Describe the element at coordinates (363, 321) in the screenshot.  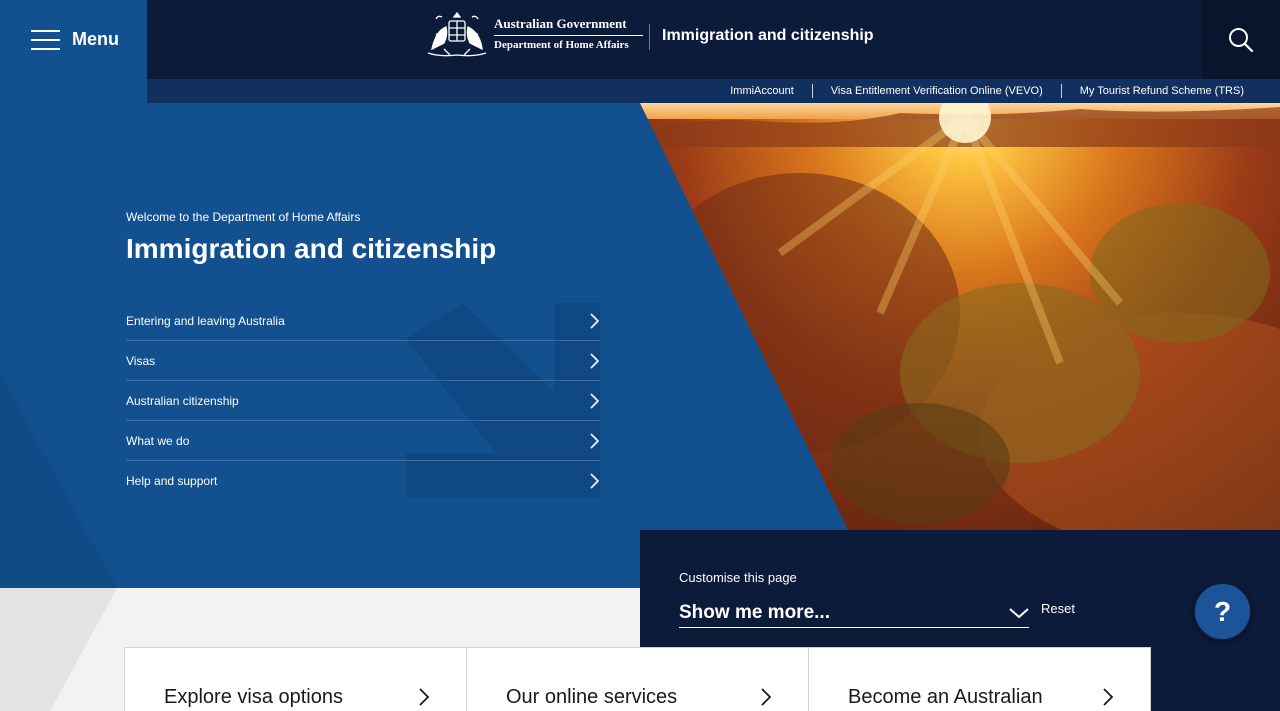
I see `nav-item-entering-leaving: Entering and leaving Australia` at that location.